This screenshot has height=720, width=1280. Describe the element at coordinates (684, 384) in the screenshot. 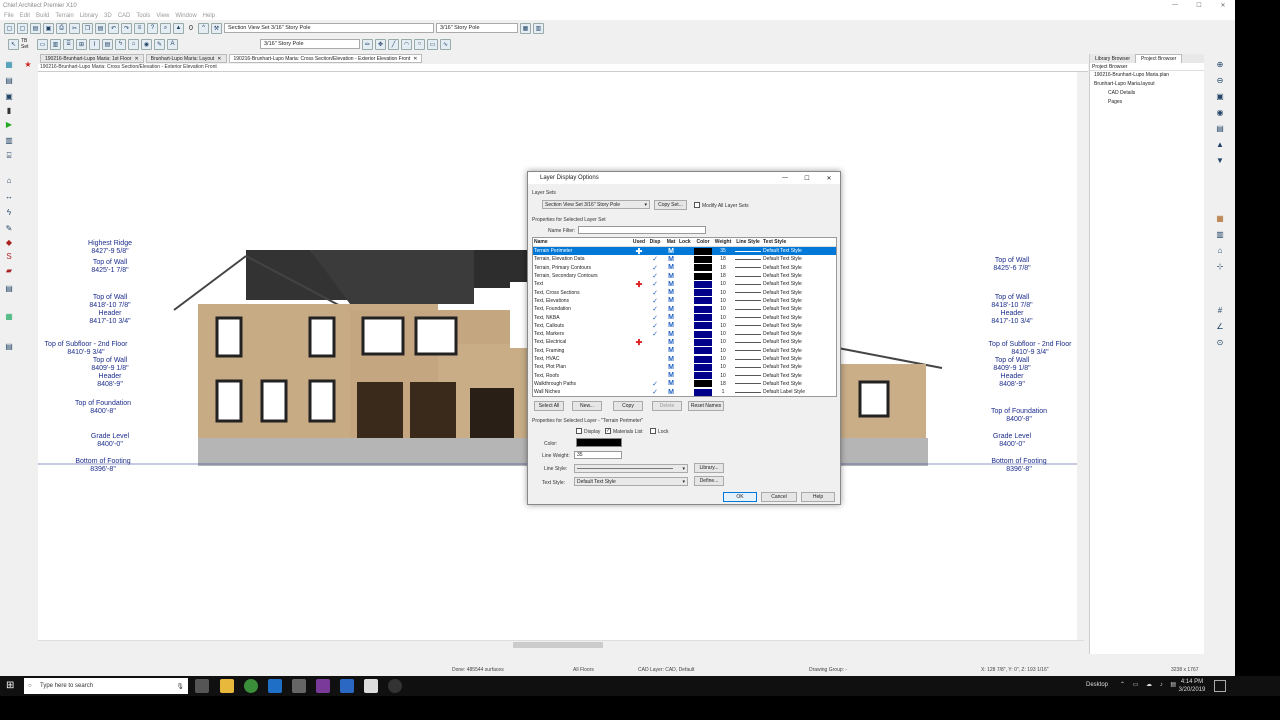

I see `layer-row: Walkthrough Paths ✓ M 18 Default Text Style` at that location.